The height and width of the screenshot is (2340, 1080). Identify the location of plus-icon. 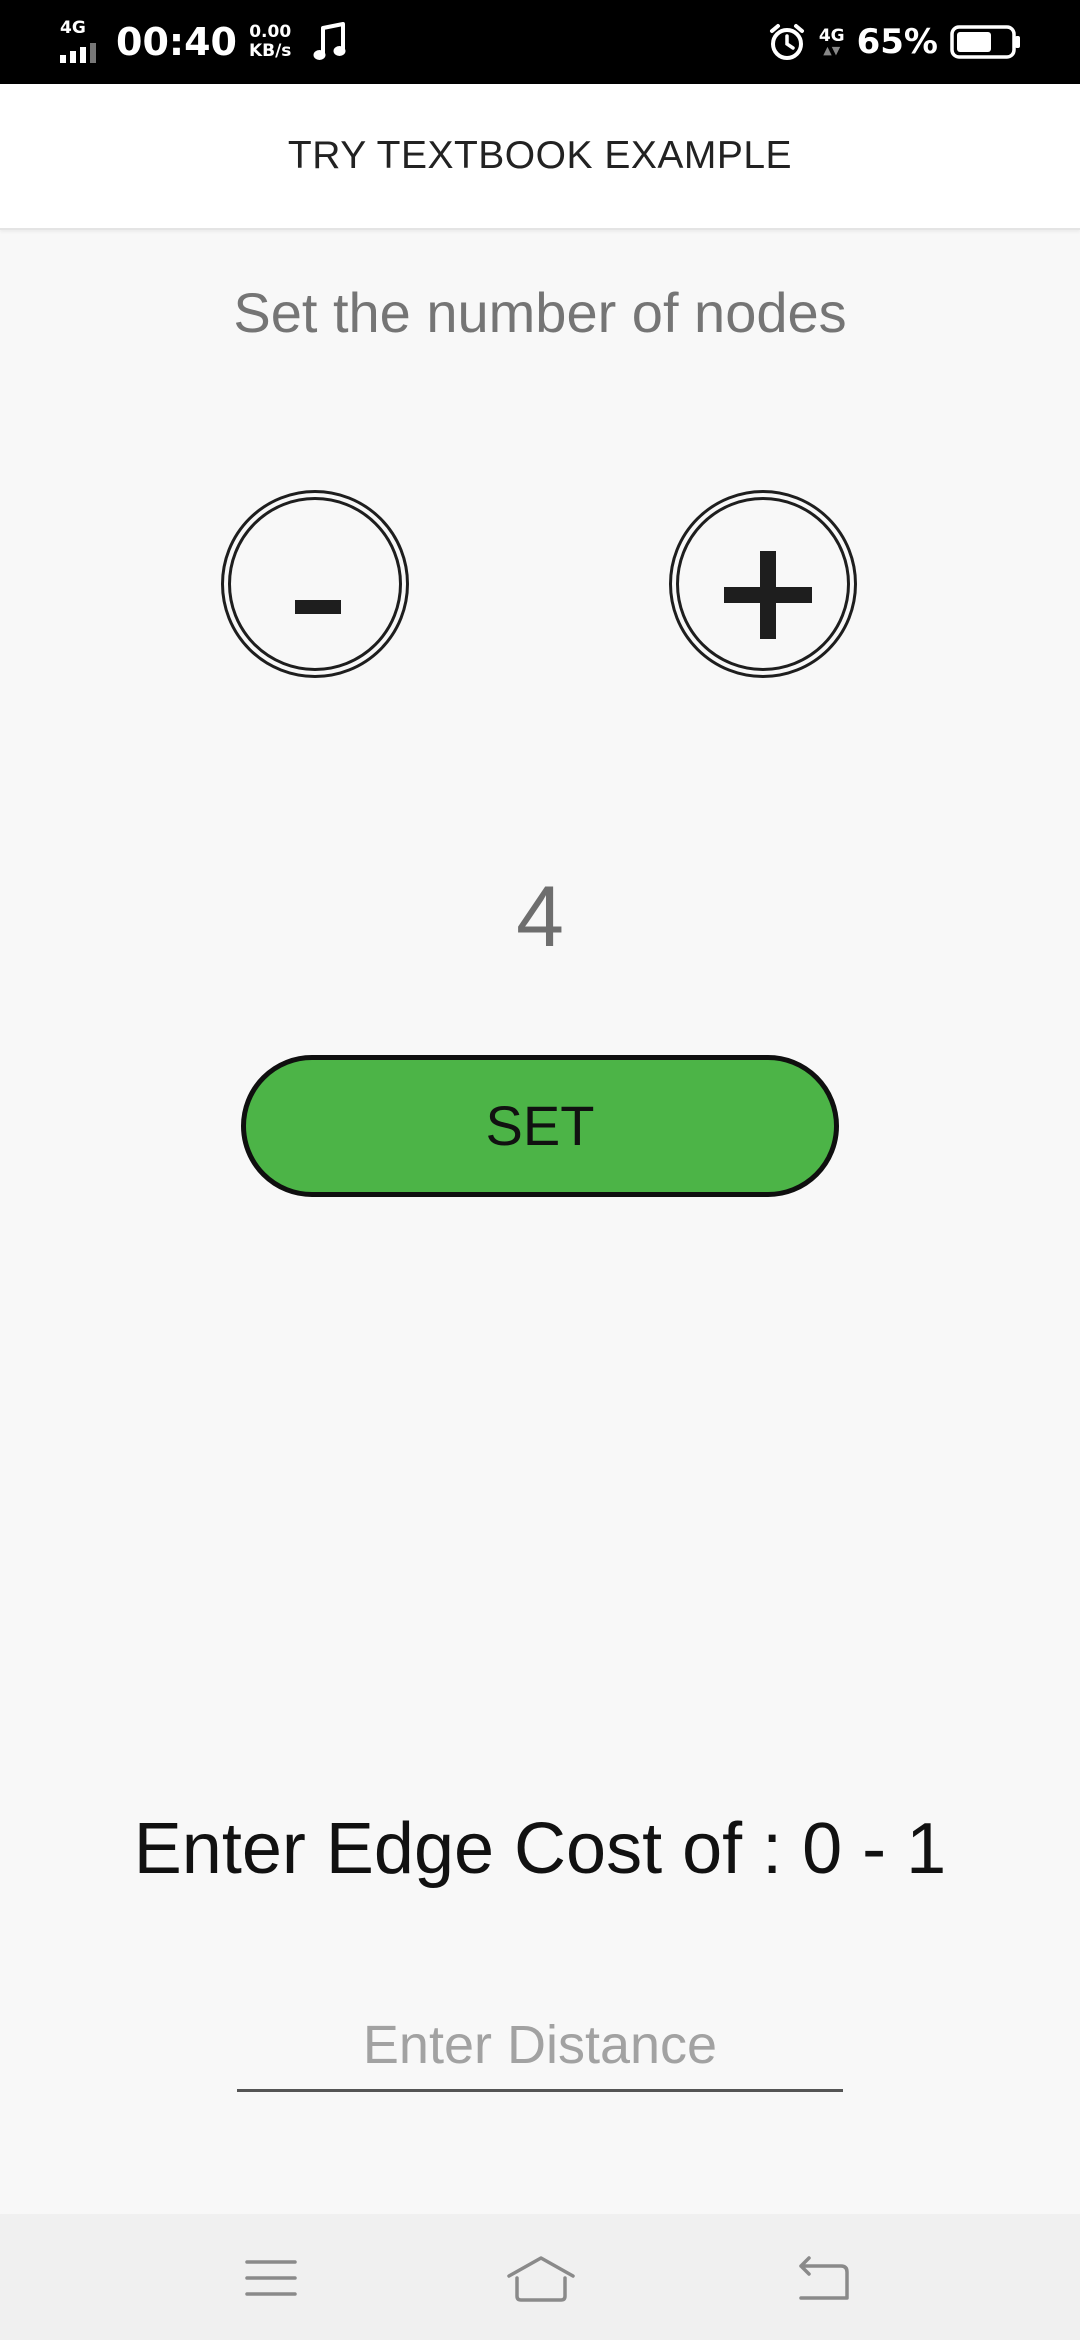
(768, 595).